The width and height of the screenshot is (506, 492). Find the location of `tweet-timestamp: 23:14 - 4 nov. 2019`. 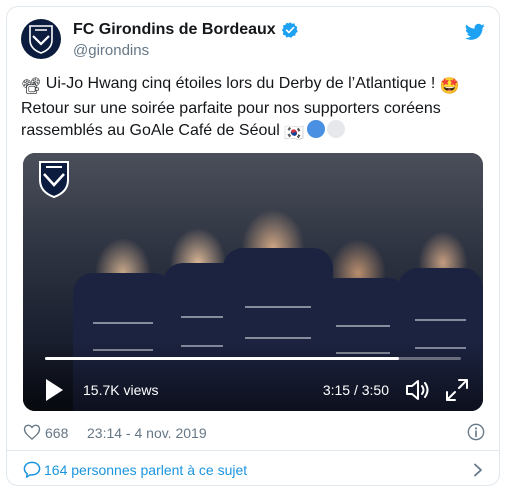

tweet-timestamp: 23:14 - 4 nov. 2019 is located at coordinates (147, 433).